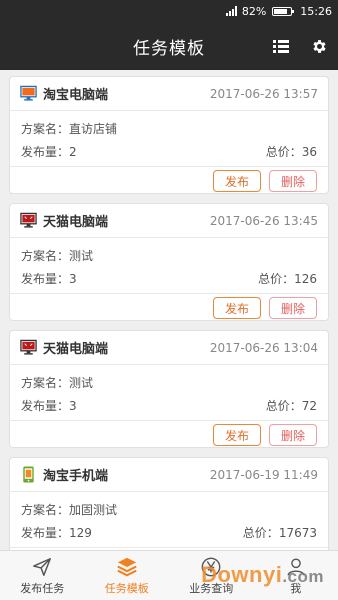 The image size is (338, 600). Describe the element at coordinates (169, 266) in the screenshot. I see `card-body: 方案名： 测试发布量： 3 总价： 126` at that location.